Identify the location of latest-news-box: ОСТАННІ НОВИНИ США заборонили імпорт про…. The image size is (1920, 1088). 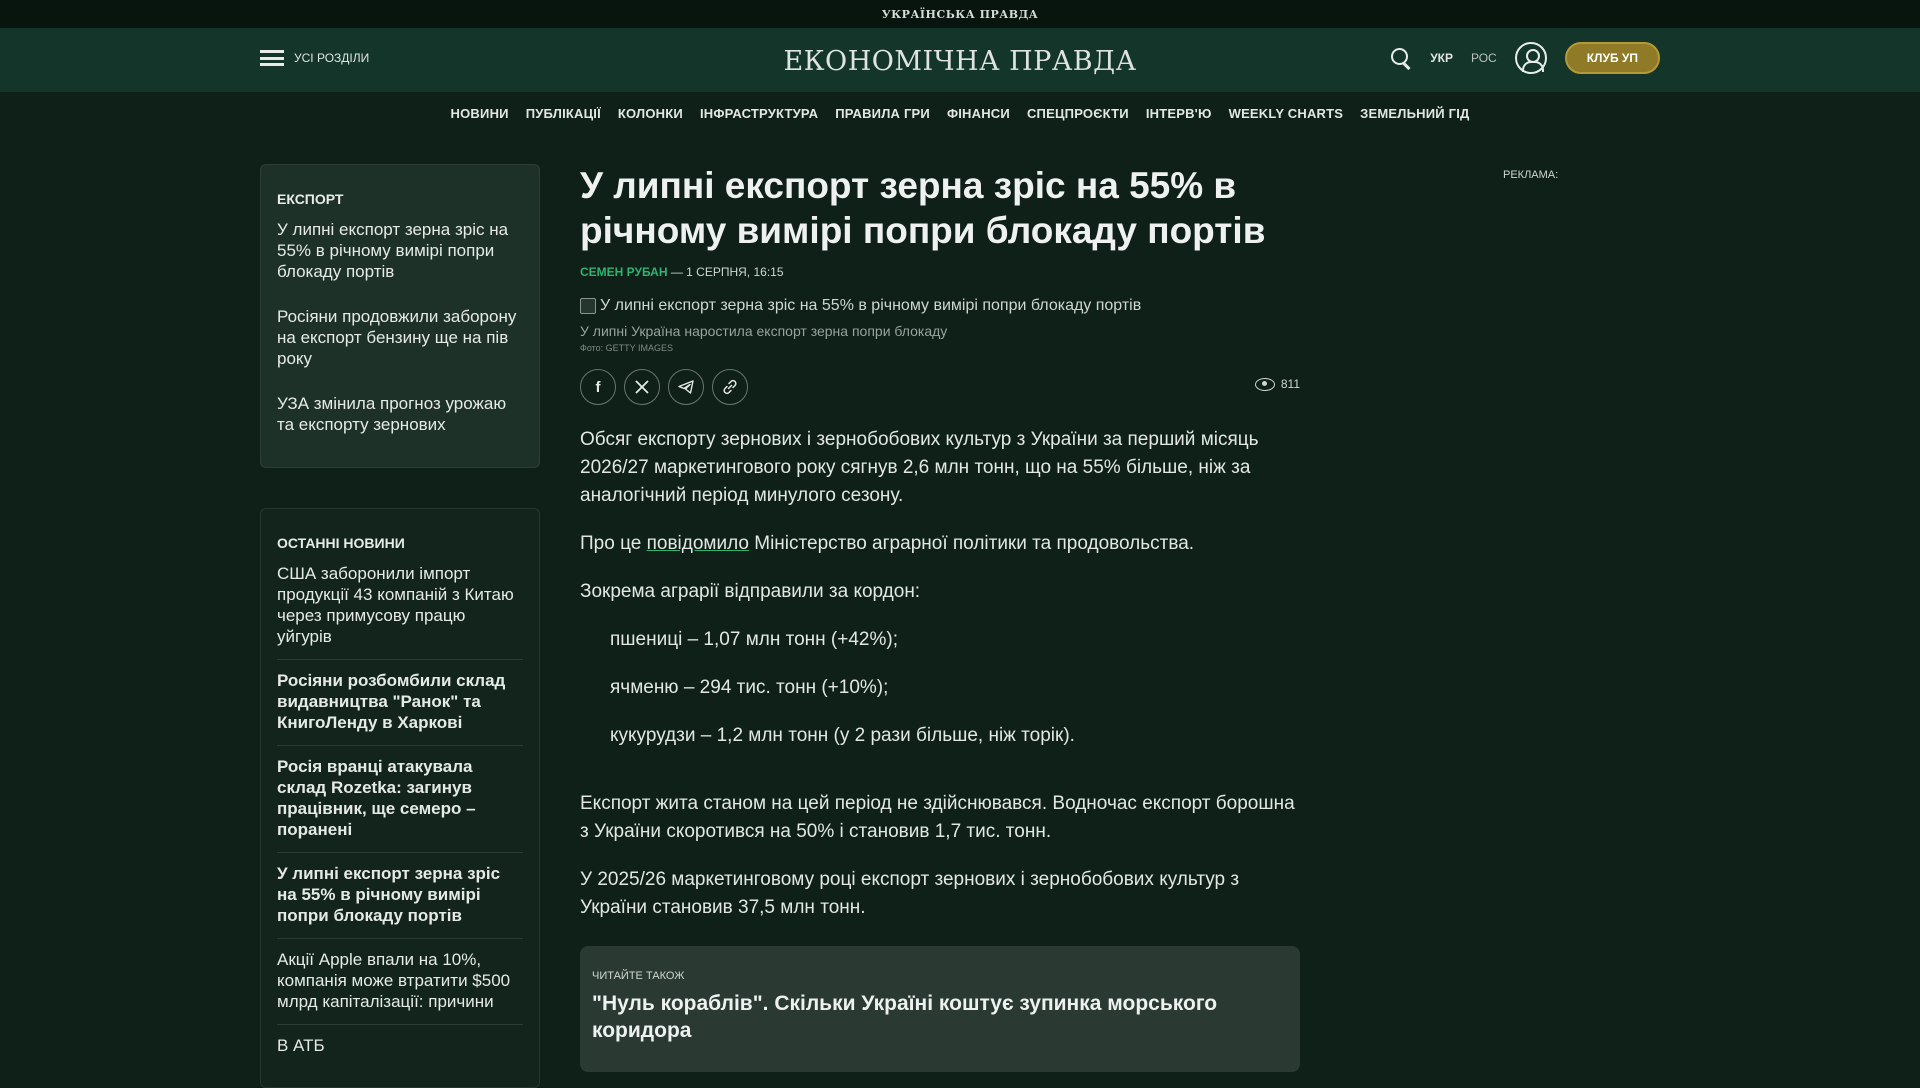
(400, 798).